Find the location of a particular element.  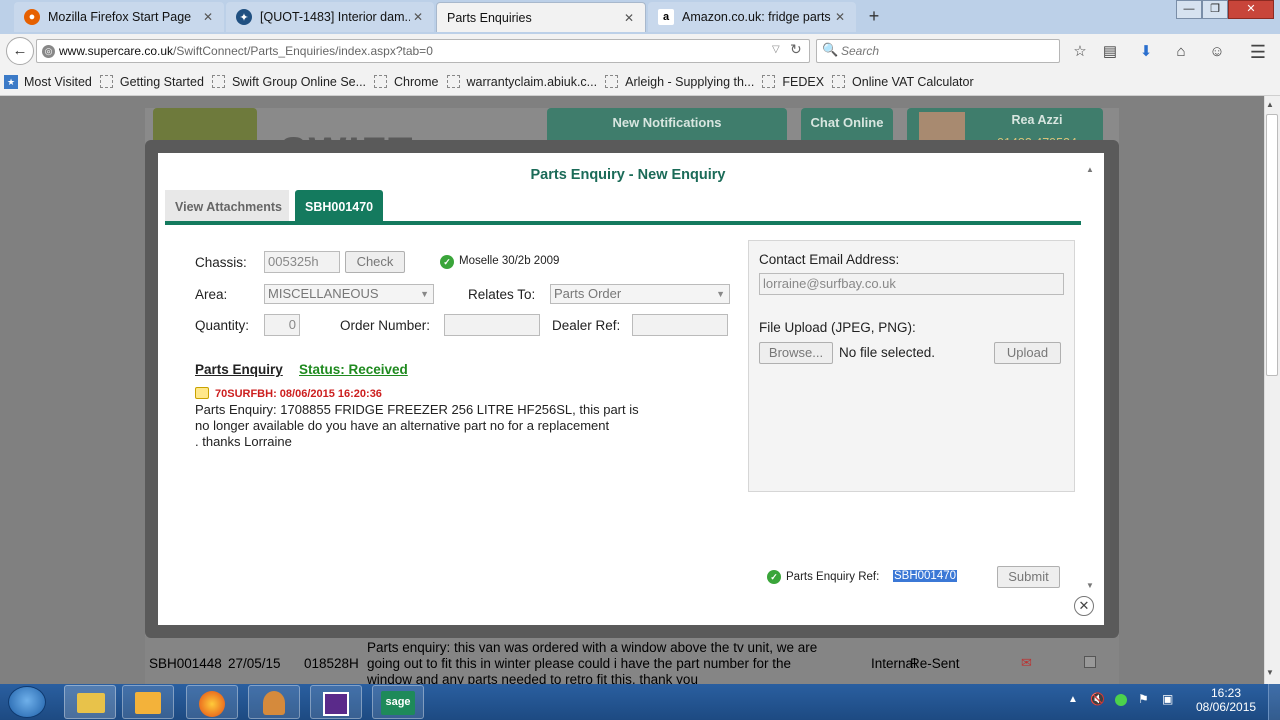

chassis-input: 005325h is located at coordinates (302, 262).